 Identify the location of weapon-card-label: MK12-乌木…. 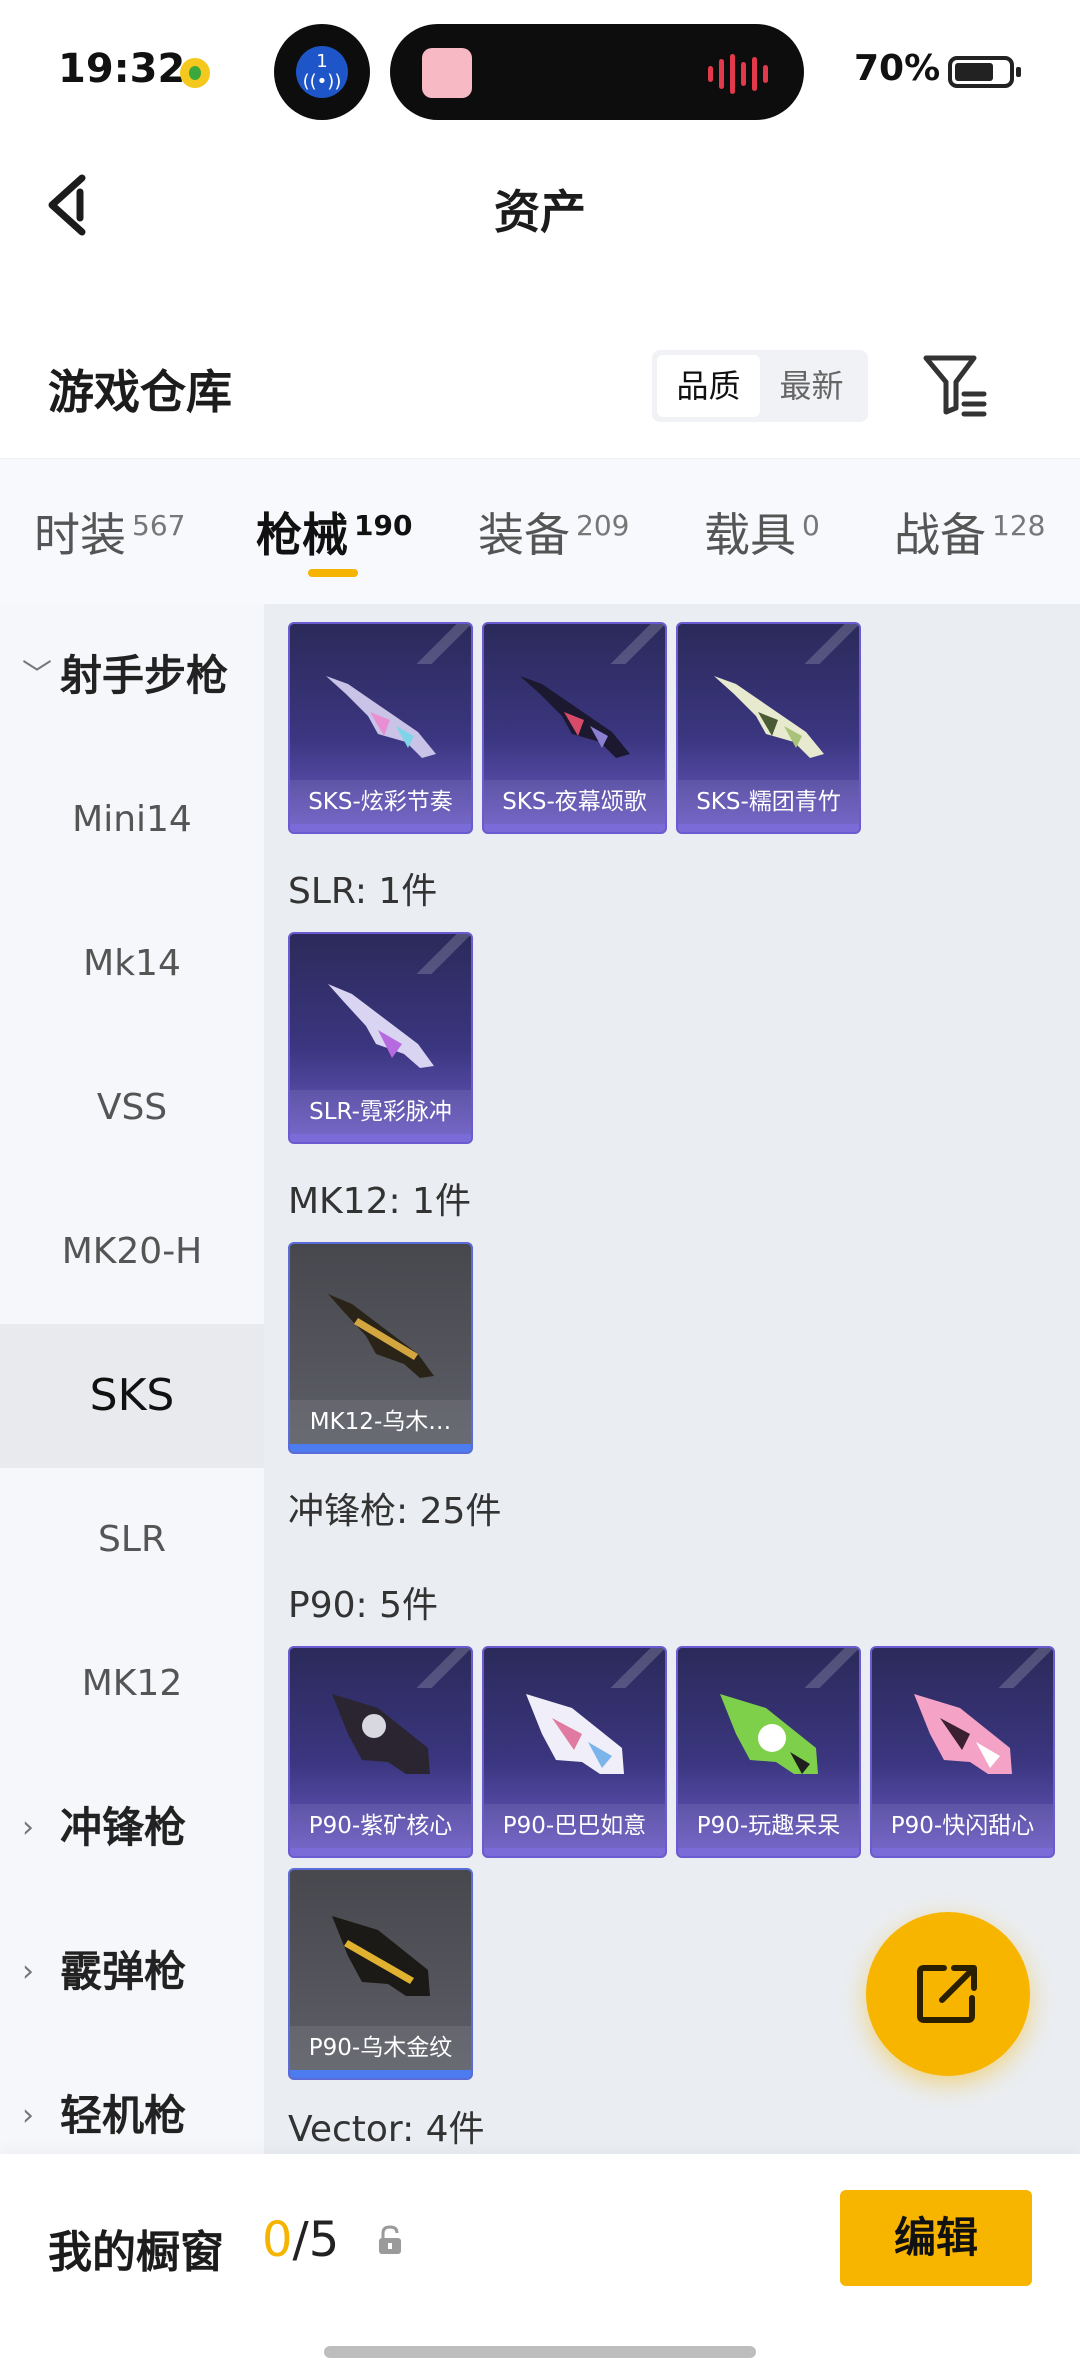
(380, 1422).